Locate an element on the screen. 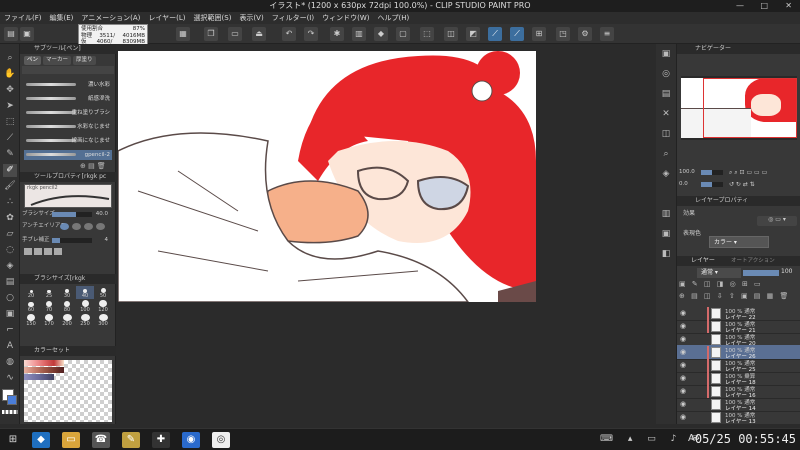 Image resolution: width=800 pixels, height=450 pixels. brush-size-bar is located at coordinates (72, 214).